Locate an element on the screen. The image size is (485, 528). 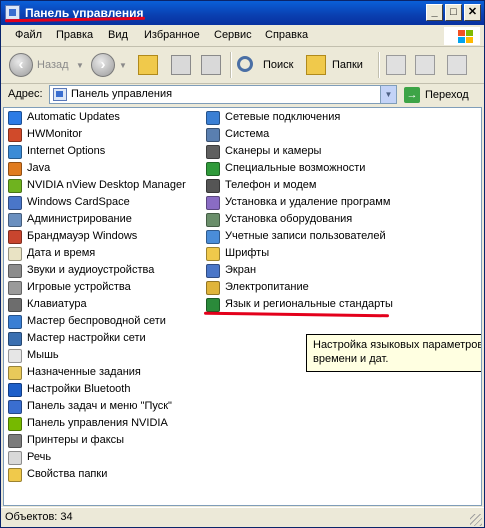
nvidia-control-panel-icon is located at coordinates (15, 424).